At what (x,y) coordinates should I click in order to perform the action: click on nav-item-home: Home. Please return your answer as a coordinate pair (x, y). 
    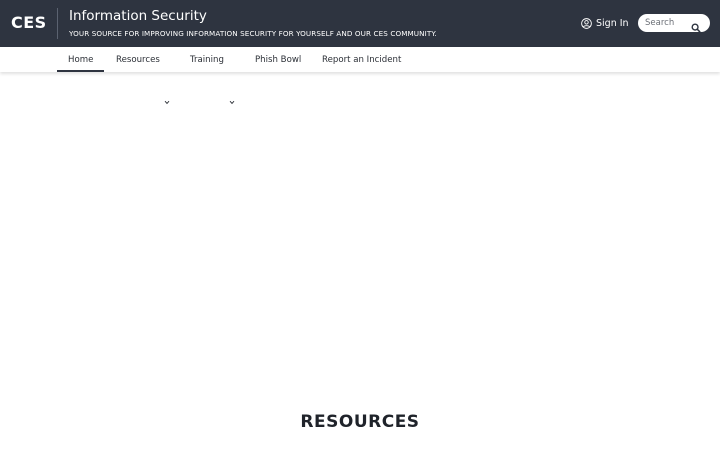
    Looking at the image, I should click on (81, 59).